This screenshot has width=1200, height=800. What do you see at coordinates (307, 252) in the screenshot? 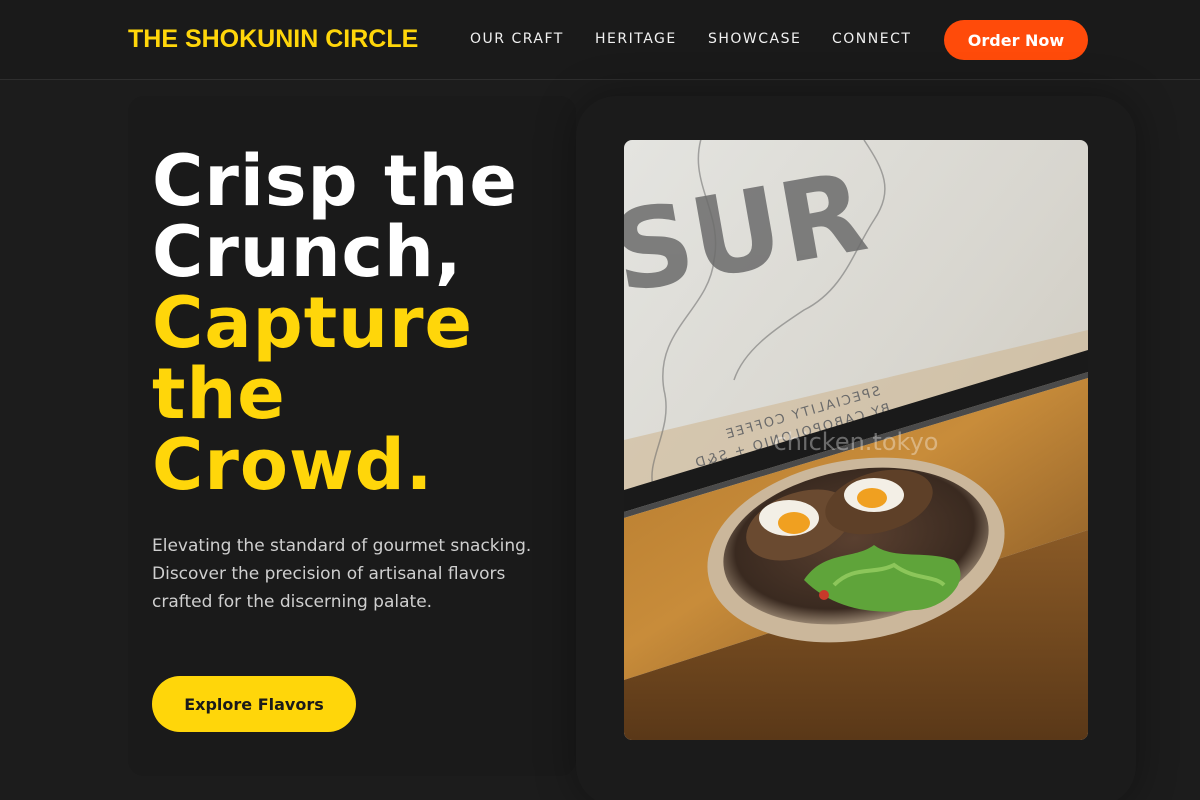
I see `headline-line-2: Crunch,` at bounding box center [307, 252].